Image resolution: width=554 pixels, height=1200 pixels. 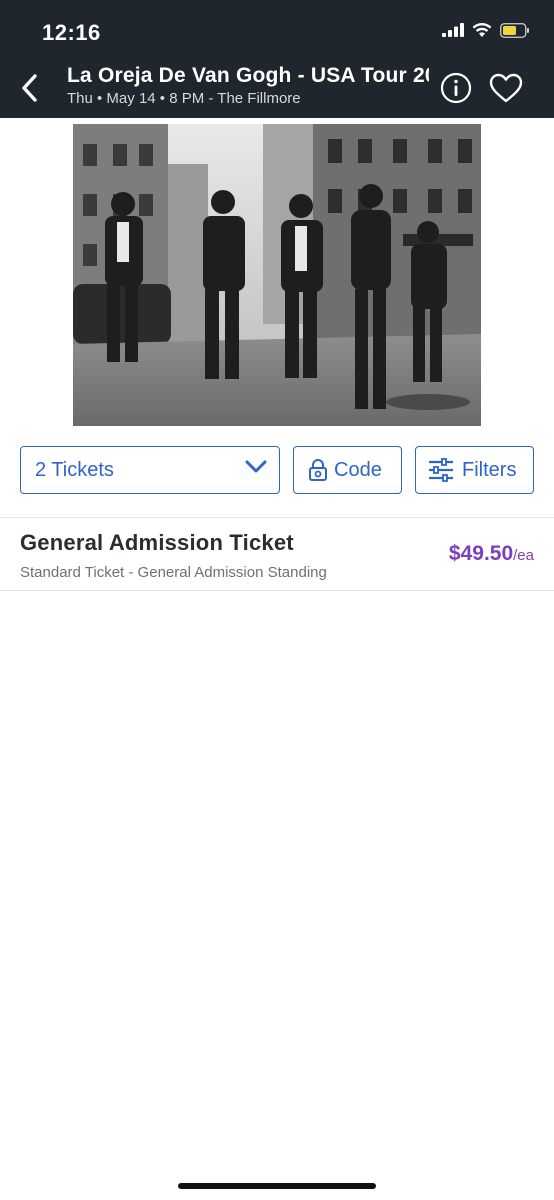 I want to click on status-time: 12:16, so click(x=71, y=32).